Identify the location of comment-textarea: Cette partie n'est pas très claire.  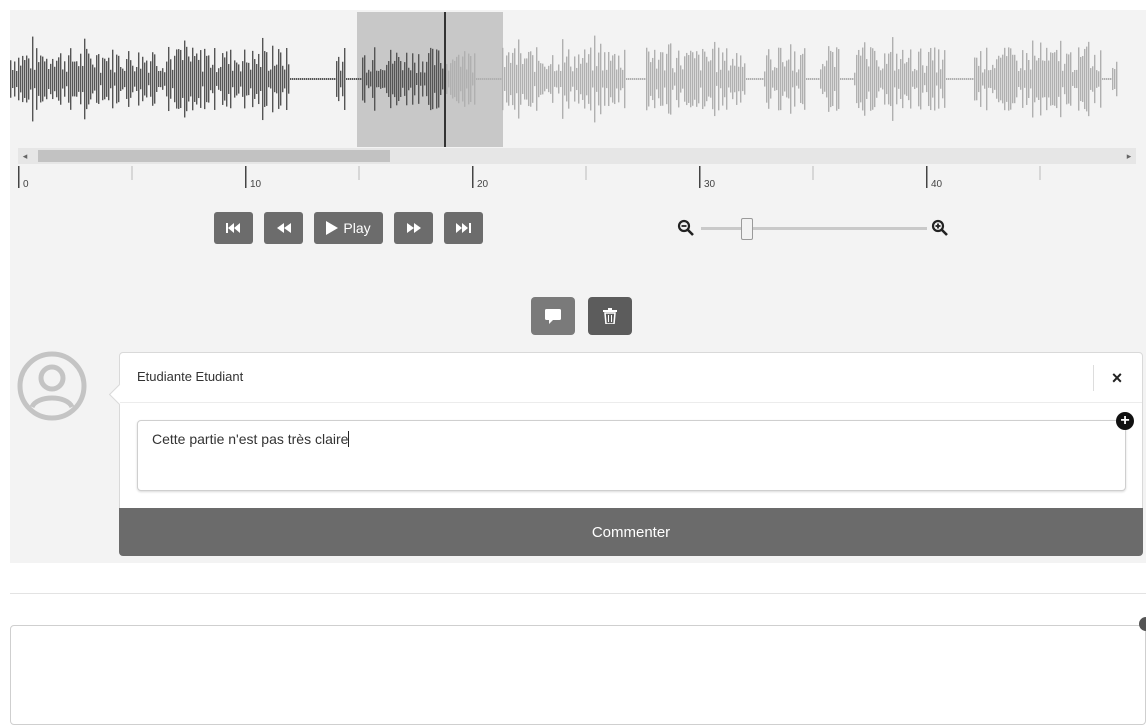
(631, 455).